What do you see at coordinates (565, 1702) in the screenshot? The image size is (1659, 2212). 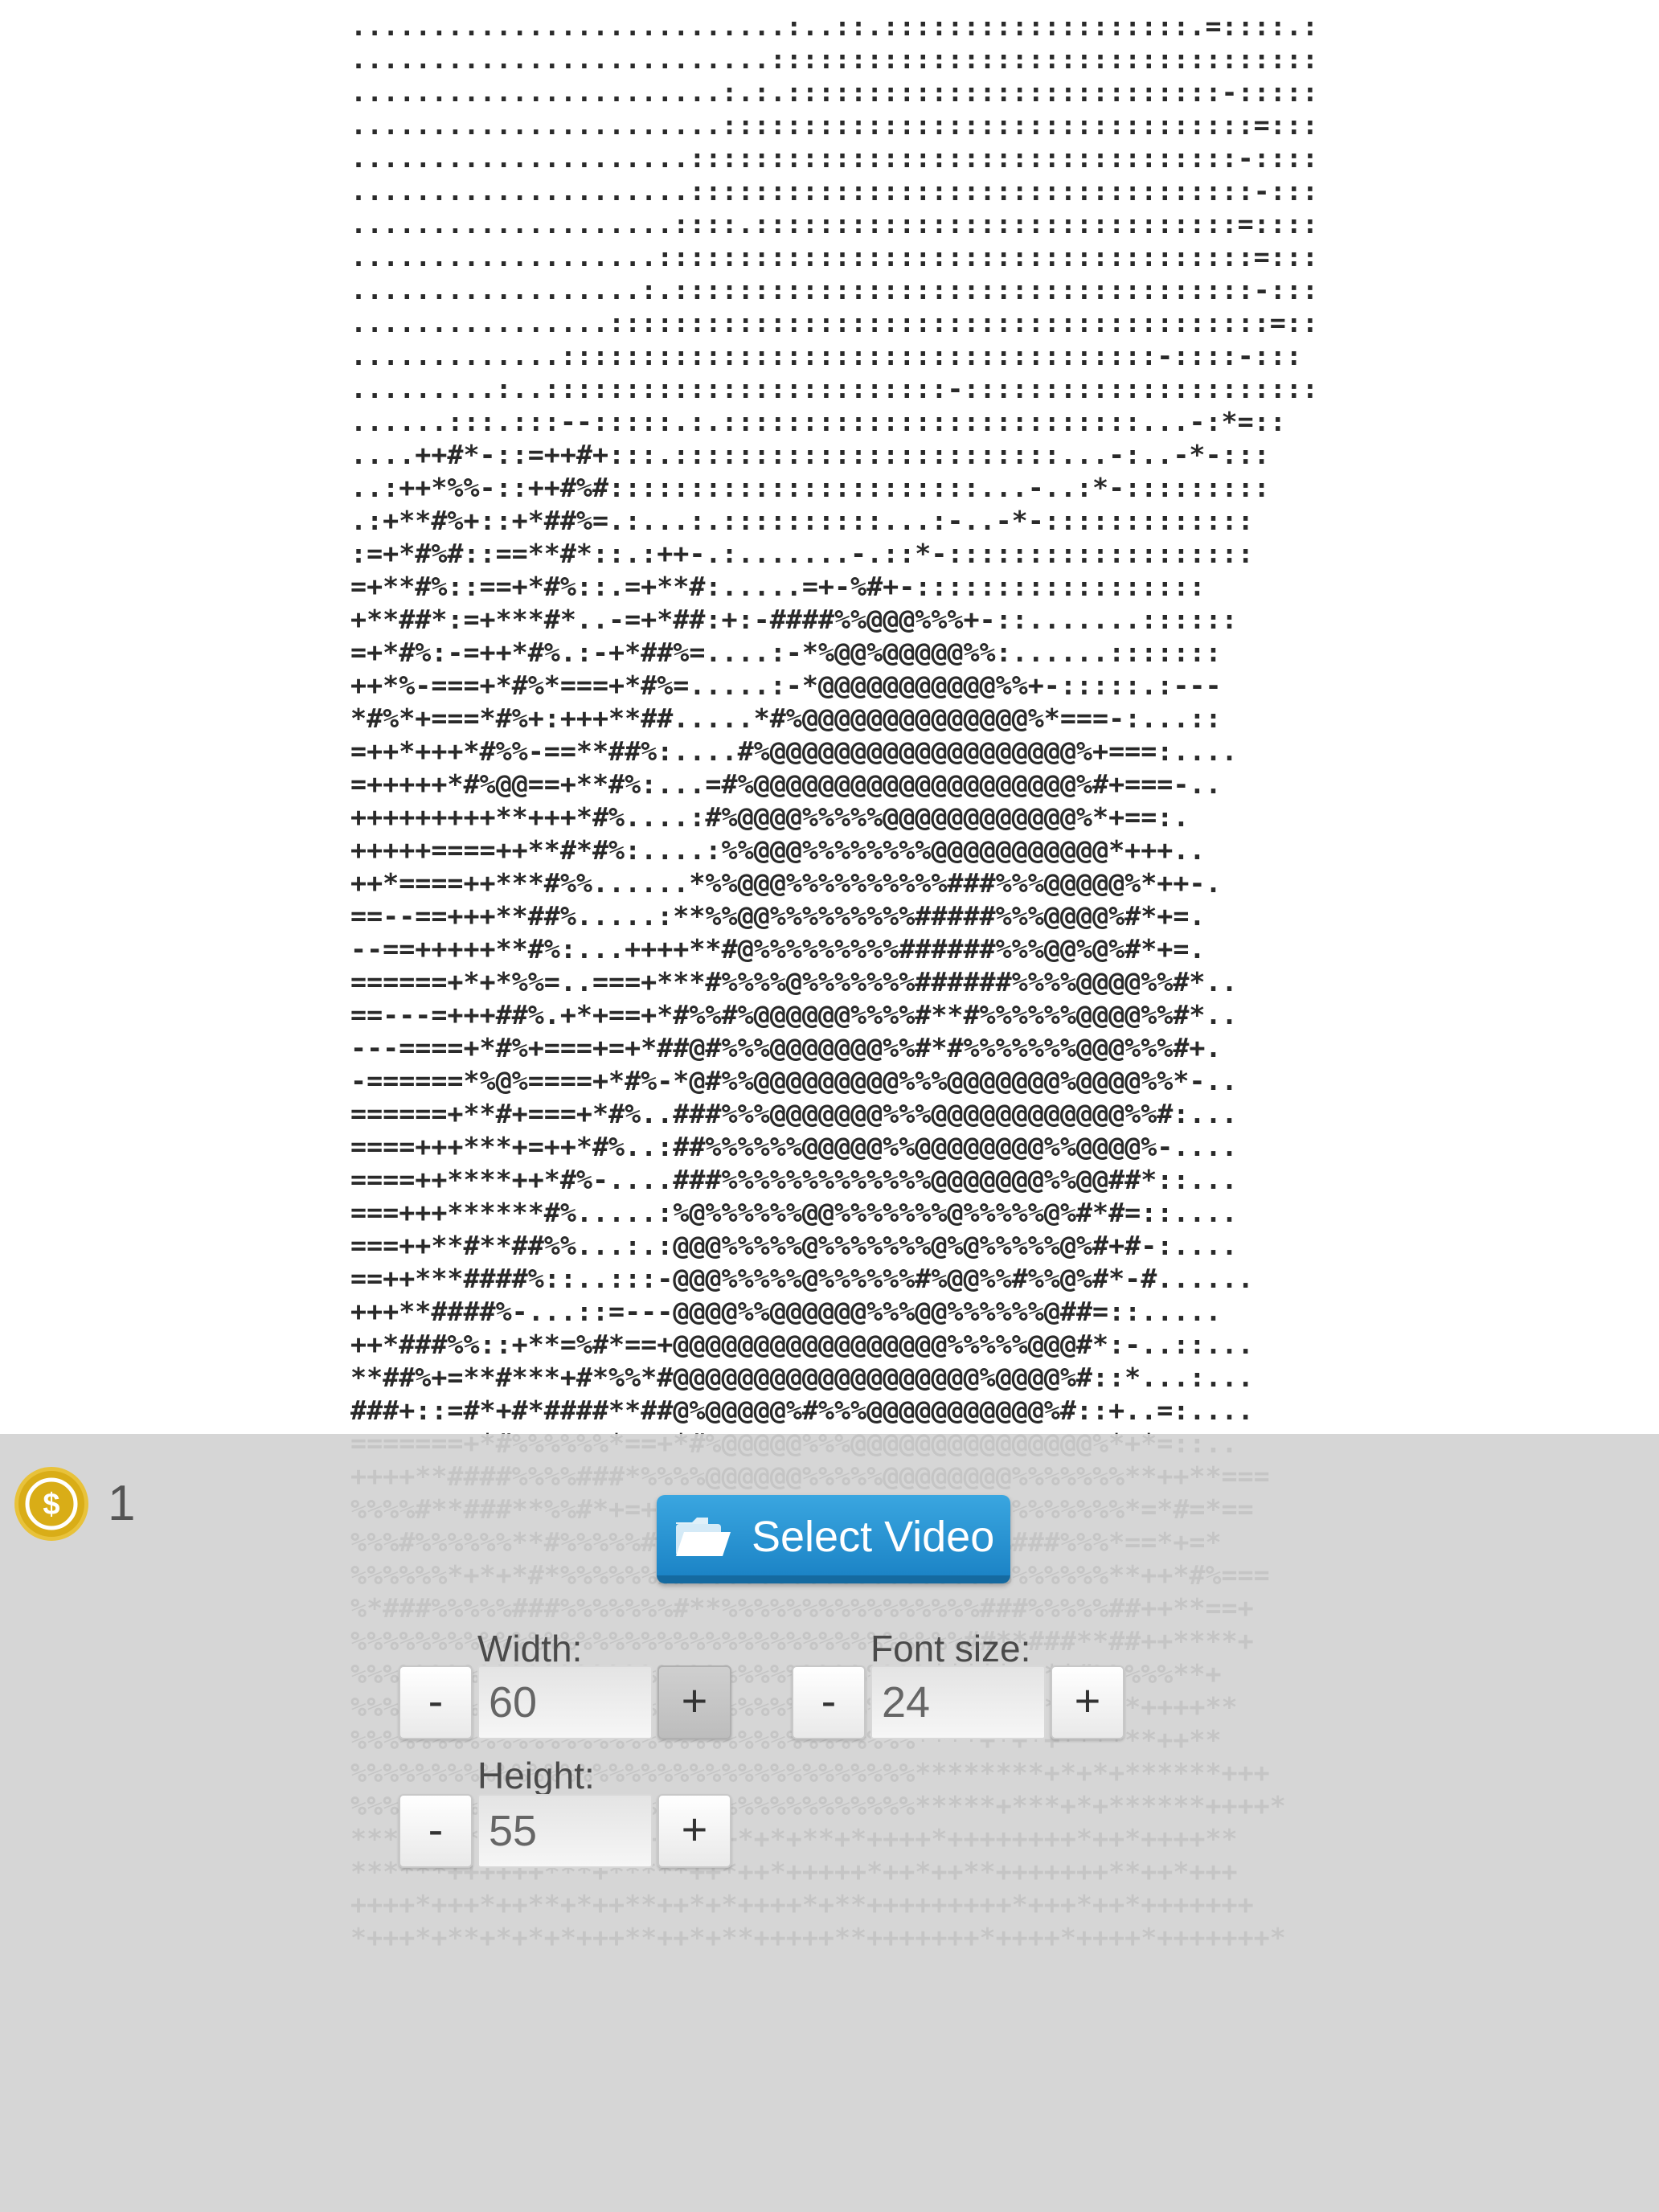 I see `width-input` at bounding box center [565, 1702].